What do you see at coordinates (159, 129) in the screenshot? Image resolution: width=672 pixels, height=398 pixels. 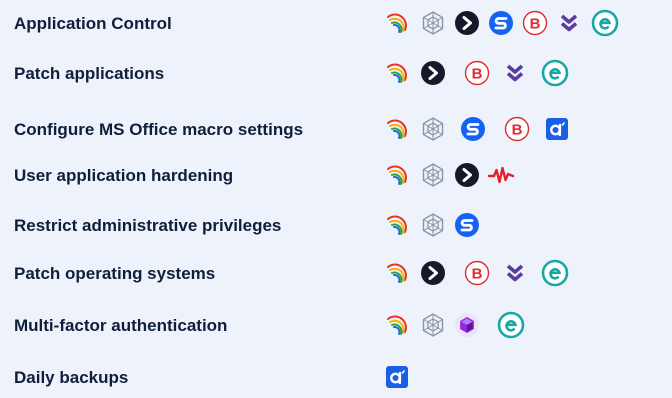 I see `control-label: Configure MS Office macro settings` at bounding box center [159, 129].